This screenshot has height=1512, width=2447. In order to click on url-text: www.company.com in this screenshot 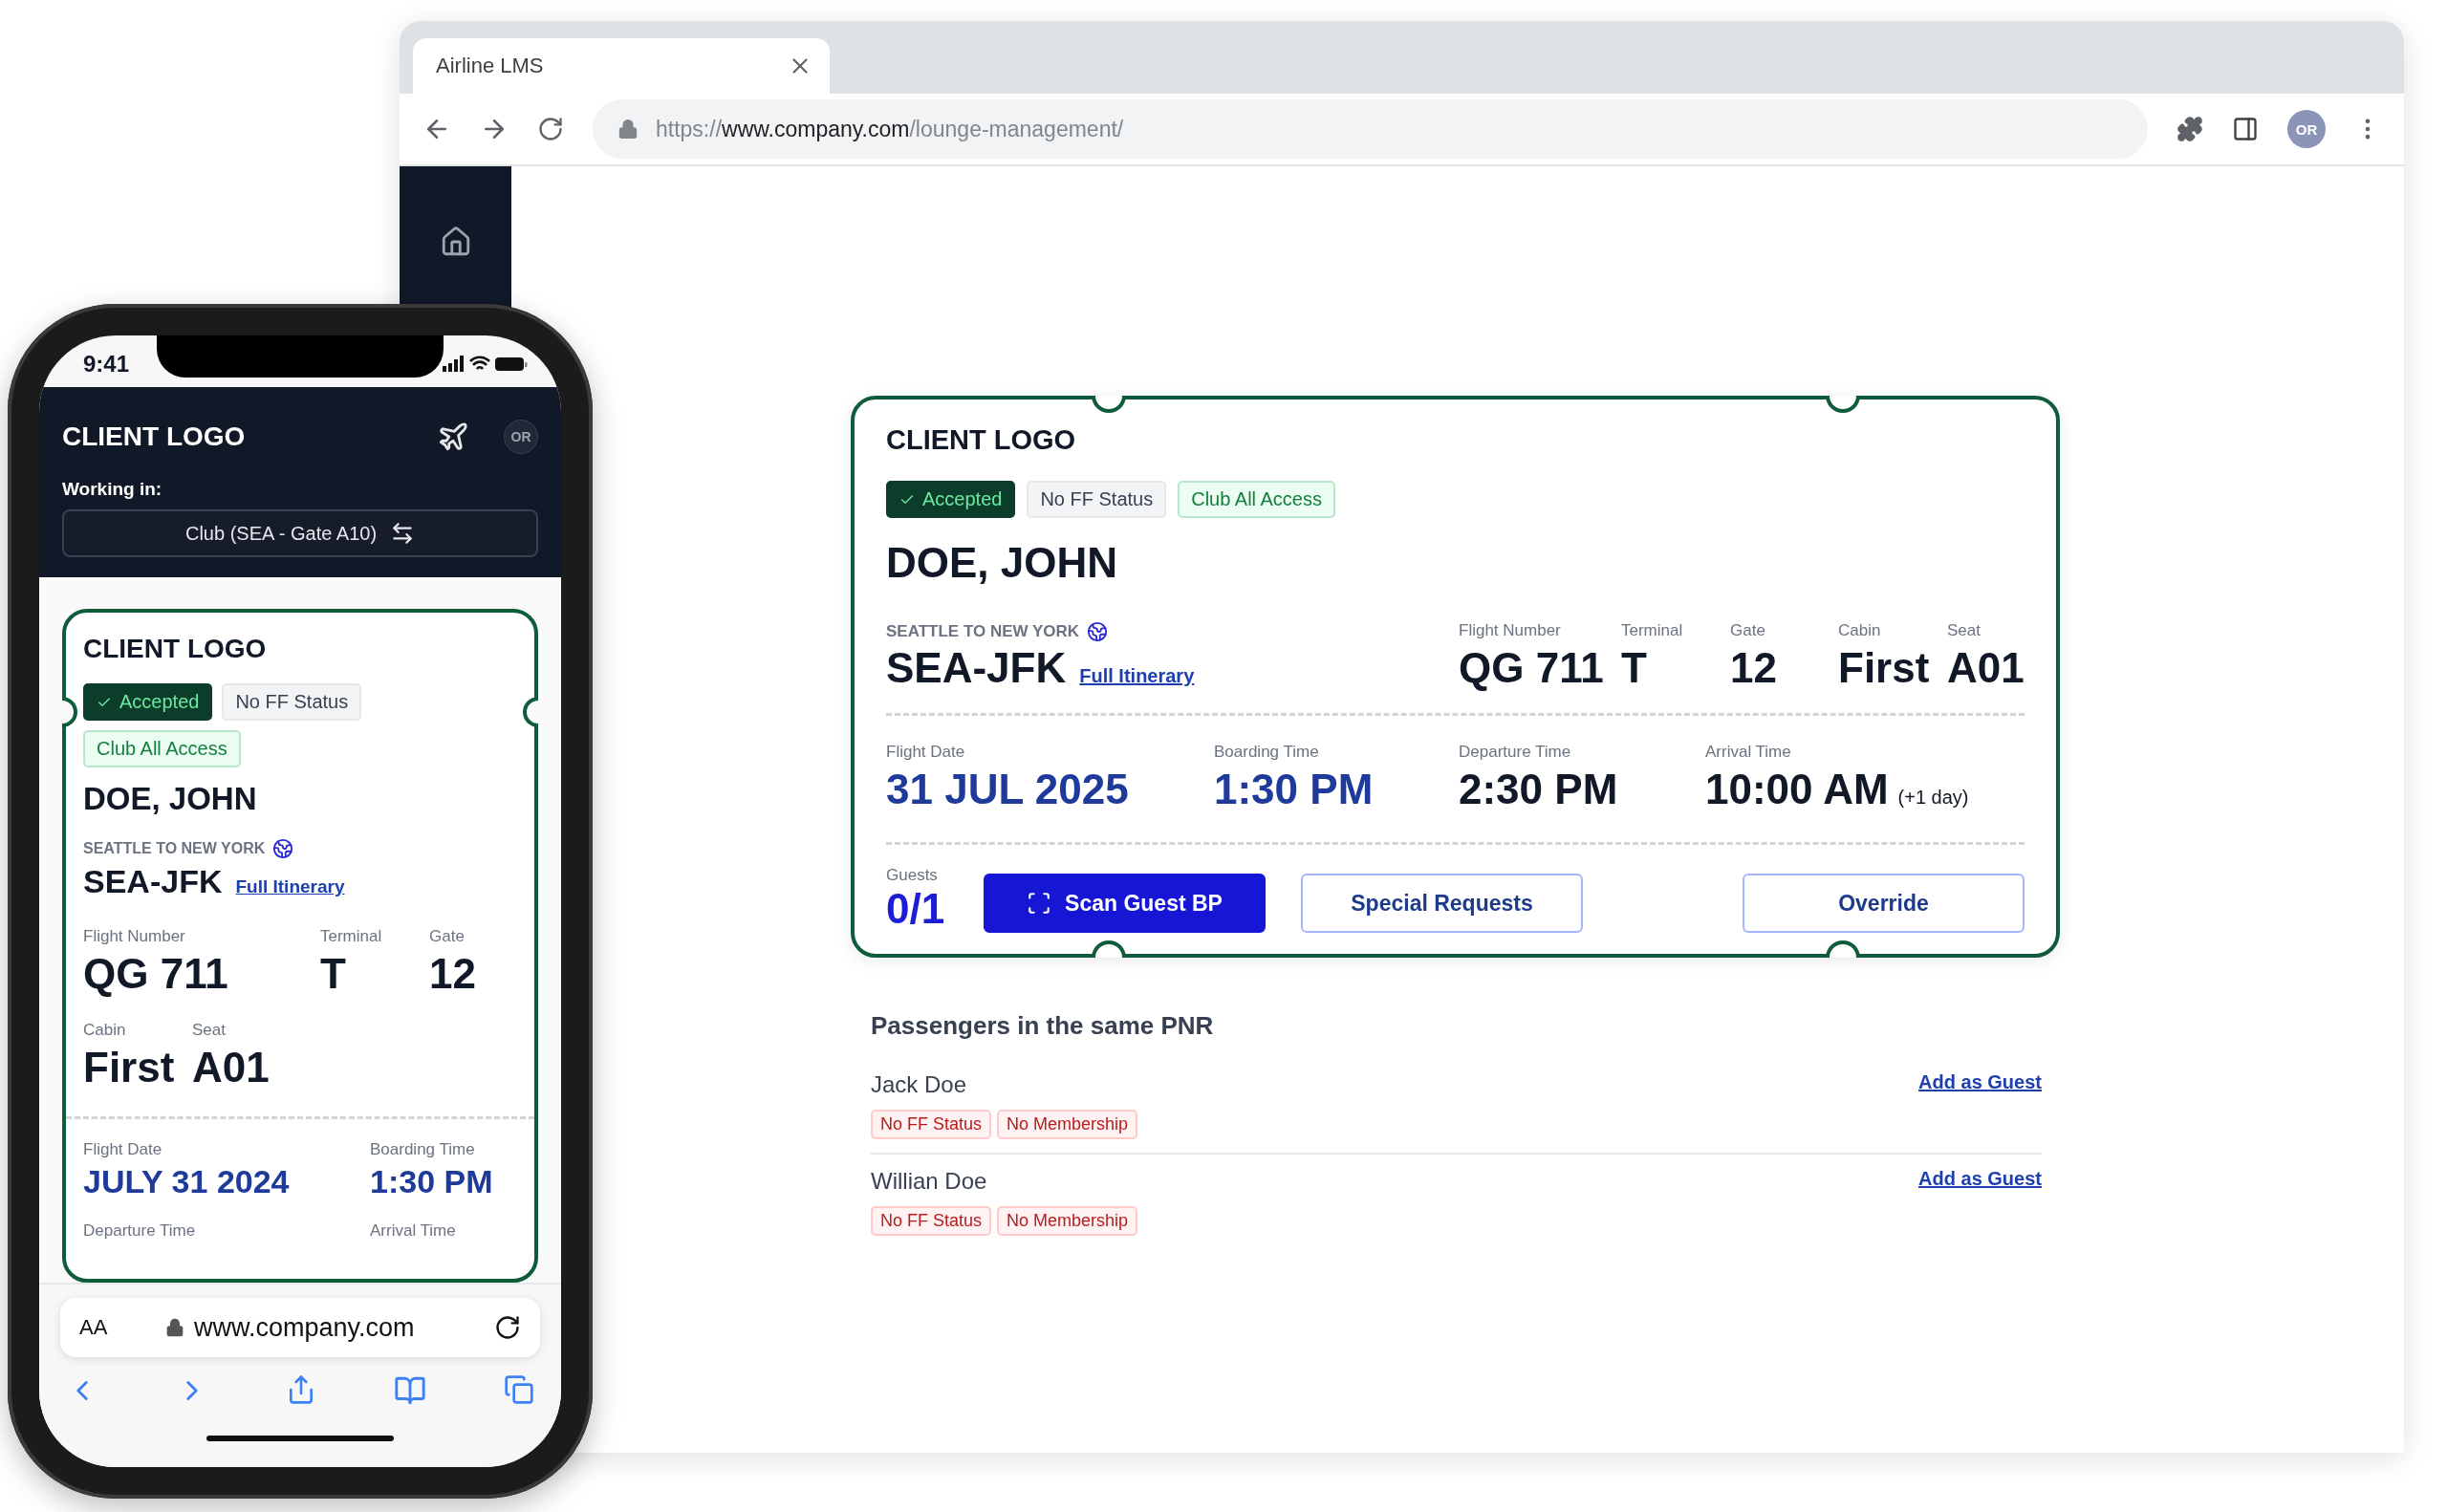, I will do `click(304, 1327)`.